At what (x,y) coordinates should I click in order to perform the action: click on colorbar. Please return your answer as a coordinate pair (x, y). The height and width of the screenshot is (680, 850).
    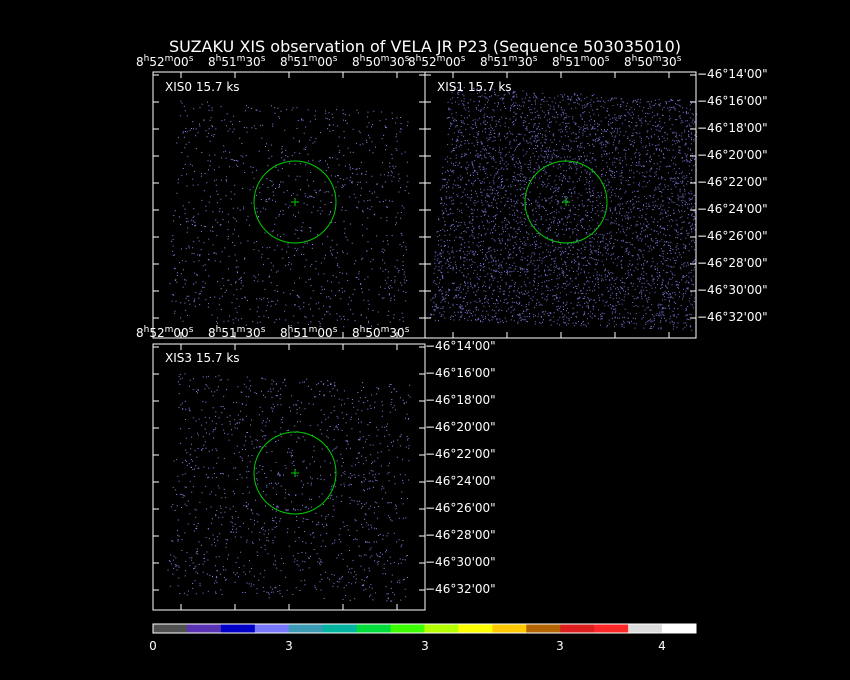
    Looking at the image, I should click on (424, 628).